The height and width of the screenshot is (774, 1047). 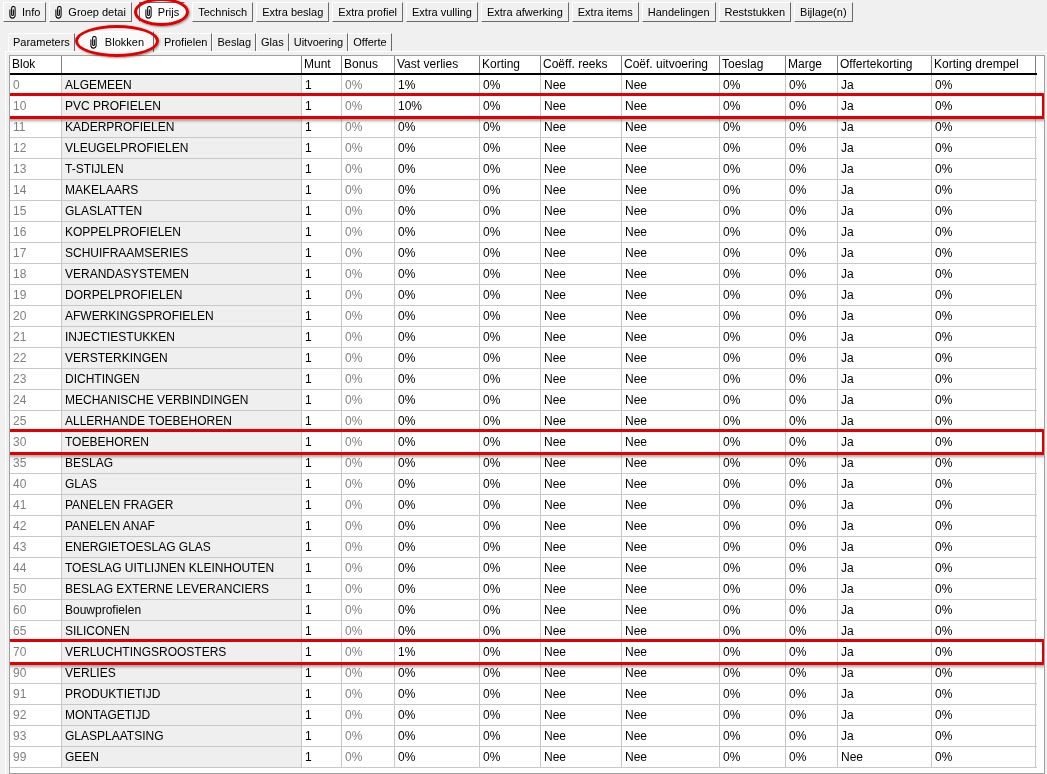 What do you see at coordinates (234, 42) in the screenshot?
I see `tab: Beslag` at bounding box center [234, 42].